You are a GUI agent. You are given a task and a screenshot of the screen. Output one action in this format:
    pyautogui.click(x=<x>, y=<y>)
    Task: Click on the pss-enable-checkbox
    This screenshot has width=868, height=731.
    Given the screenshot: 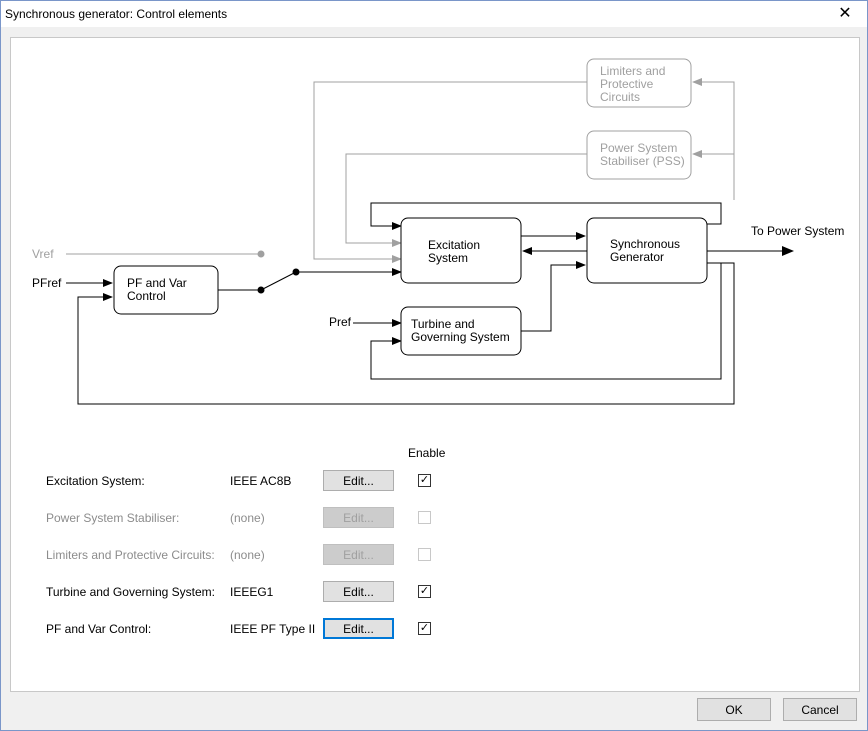 What is the action you would take?
    pyautogui.click(x=424, y=517)
    